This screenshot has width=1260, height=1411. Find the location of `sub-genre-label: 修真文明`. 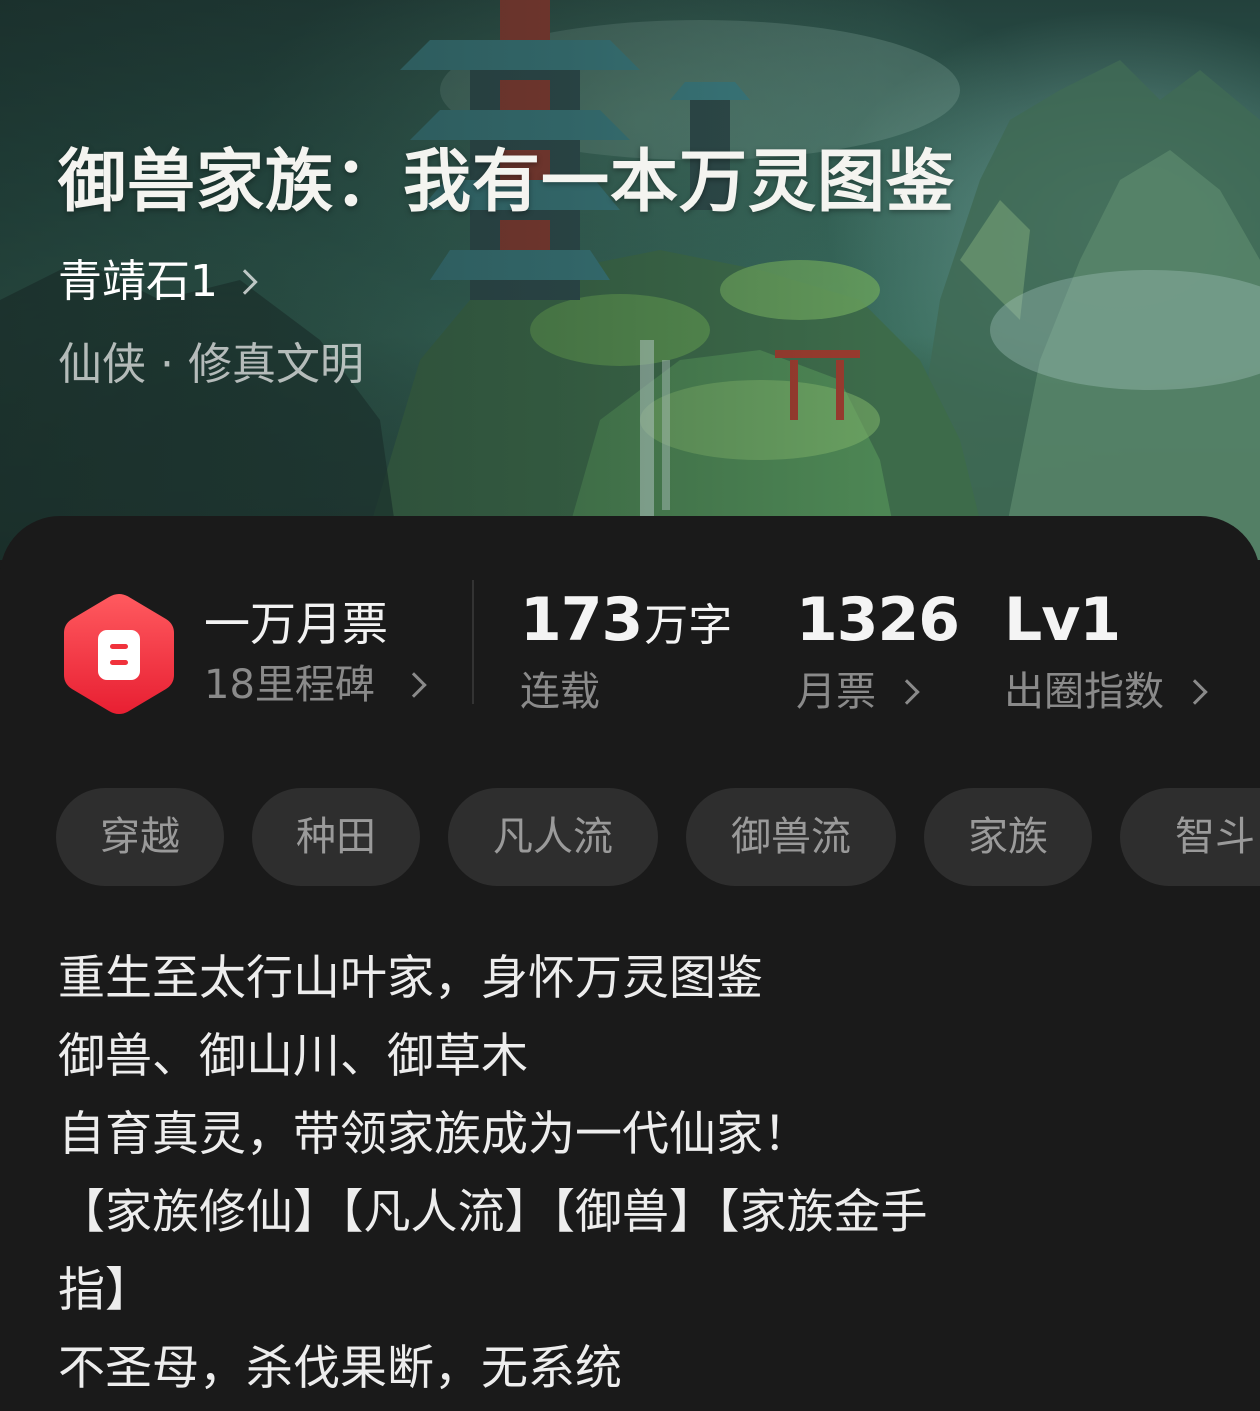

sub-genre-label: 修真文明 is located at coordinates (276, 364).